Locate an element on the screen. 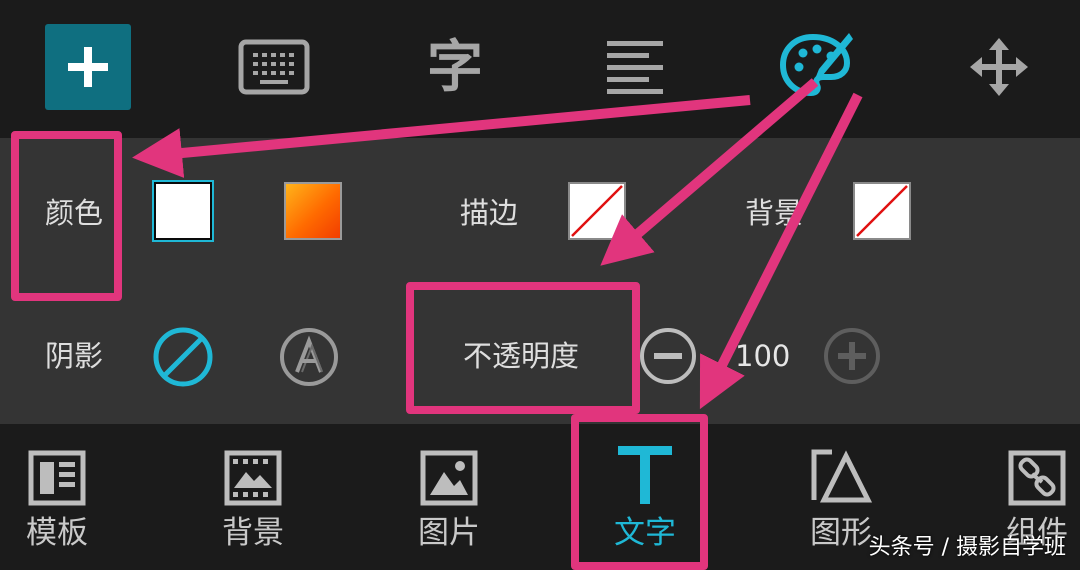  shadow-a-icon is located at coordinates (309, 357).